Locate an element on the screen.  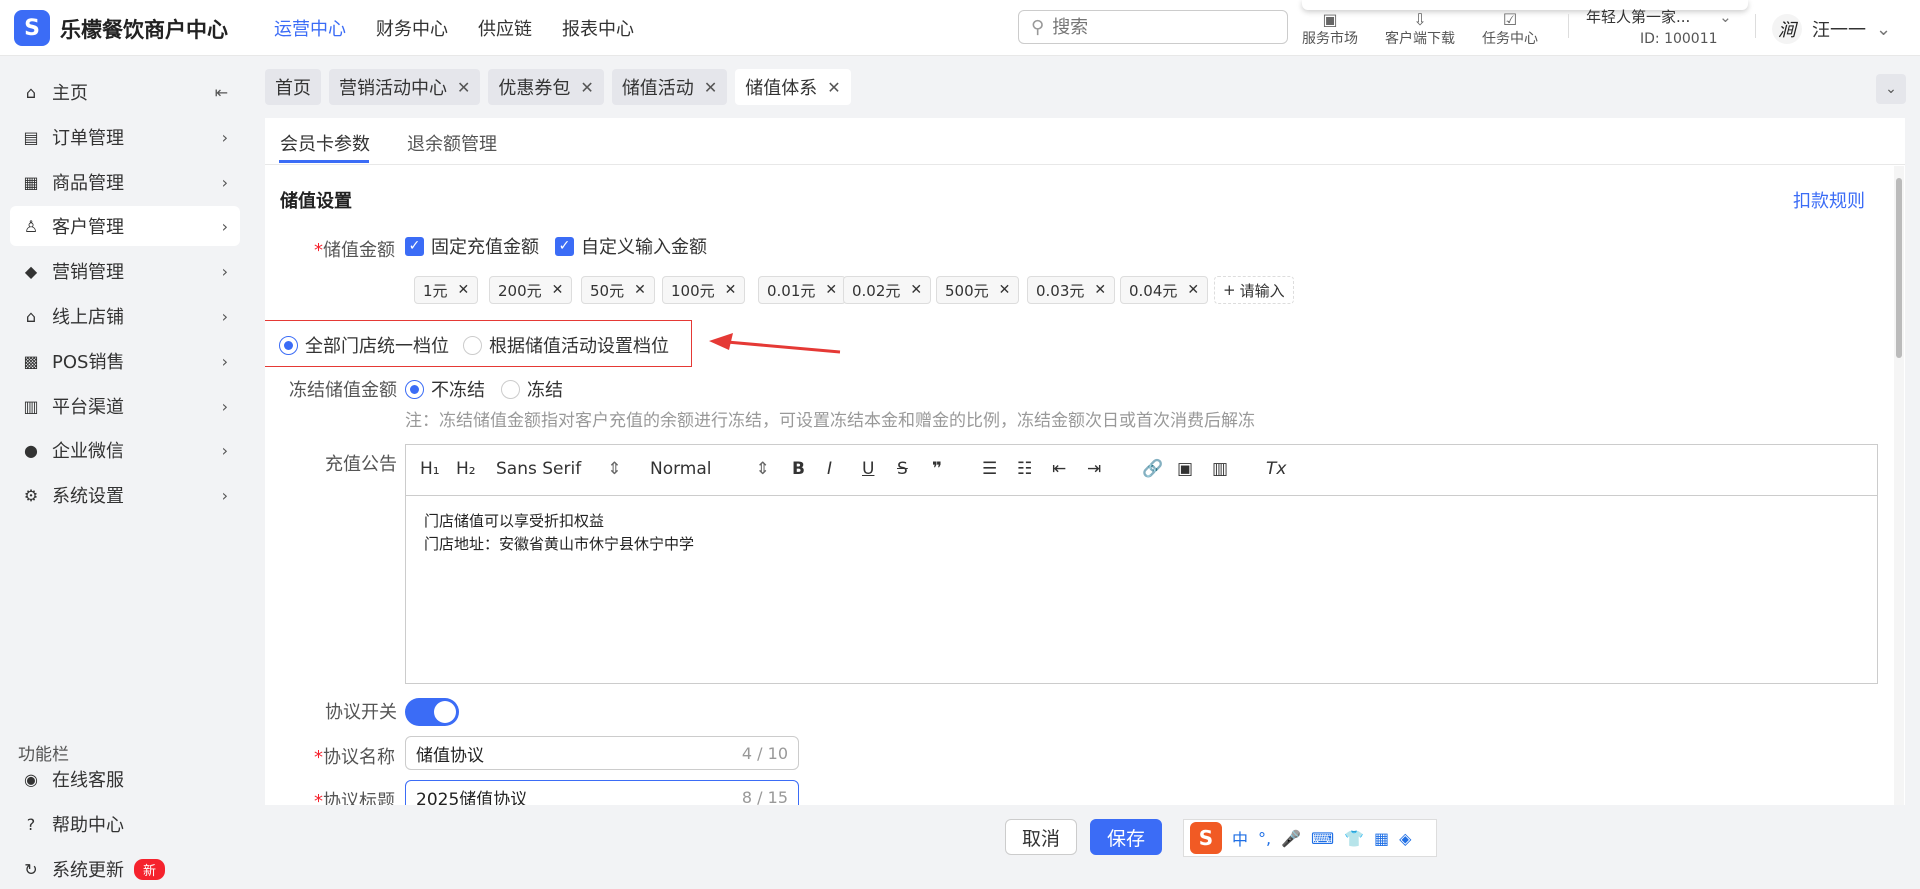
sidebar-item-wecom: ● 企业微信 › is located at coordinates (125, 450).